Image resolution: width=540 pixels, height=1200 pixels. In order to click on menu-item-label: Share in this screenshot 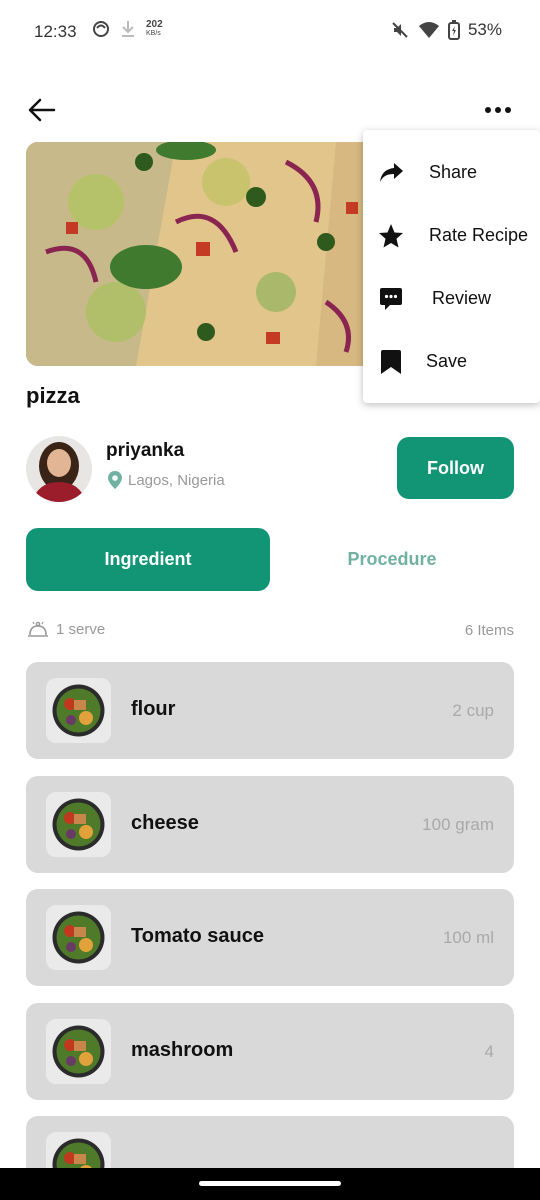, I will do `click(453, 172)`.